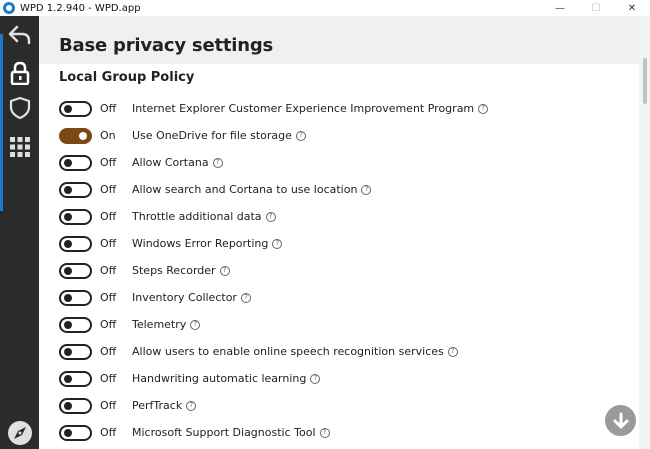 The height and width of the screenshot is (449, 650). I want to click on title-bar: WPD 1.2.940 - WPD.app — ☐ ✕, so click(325, 8).